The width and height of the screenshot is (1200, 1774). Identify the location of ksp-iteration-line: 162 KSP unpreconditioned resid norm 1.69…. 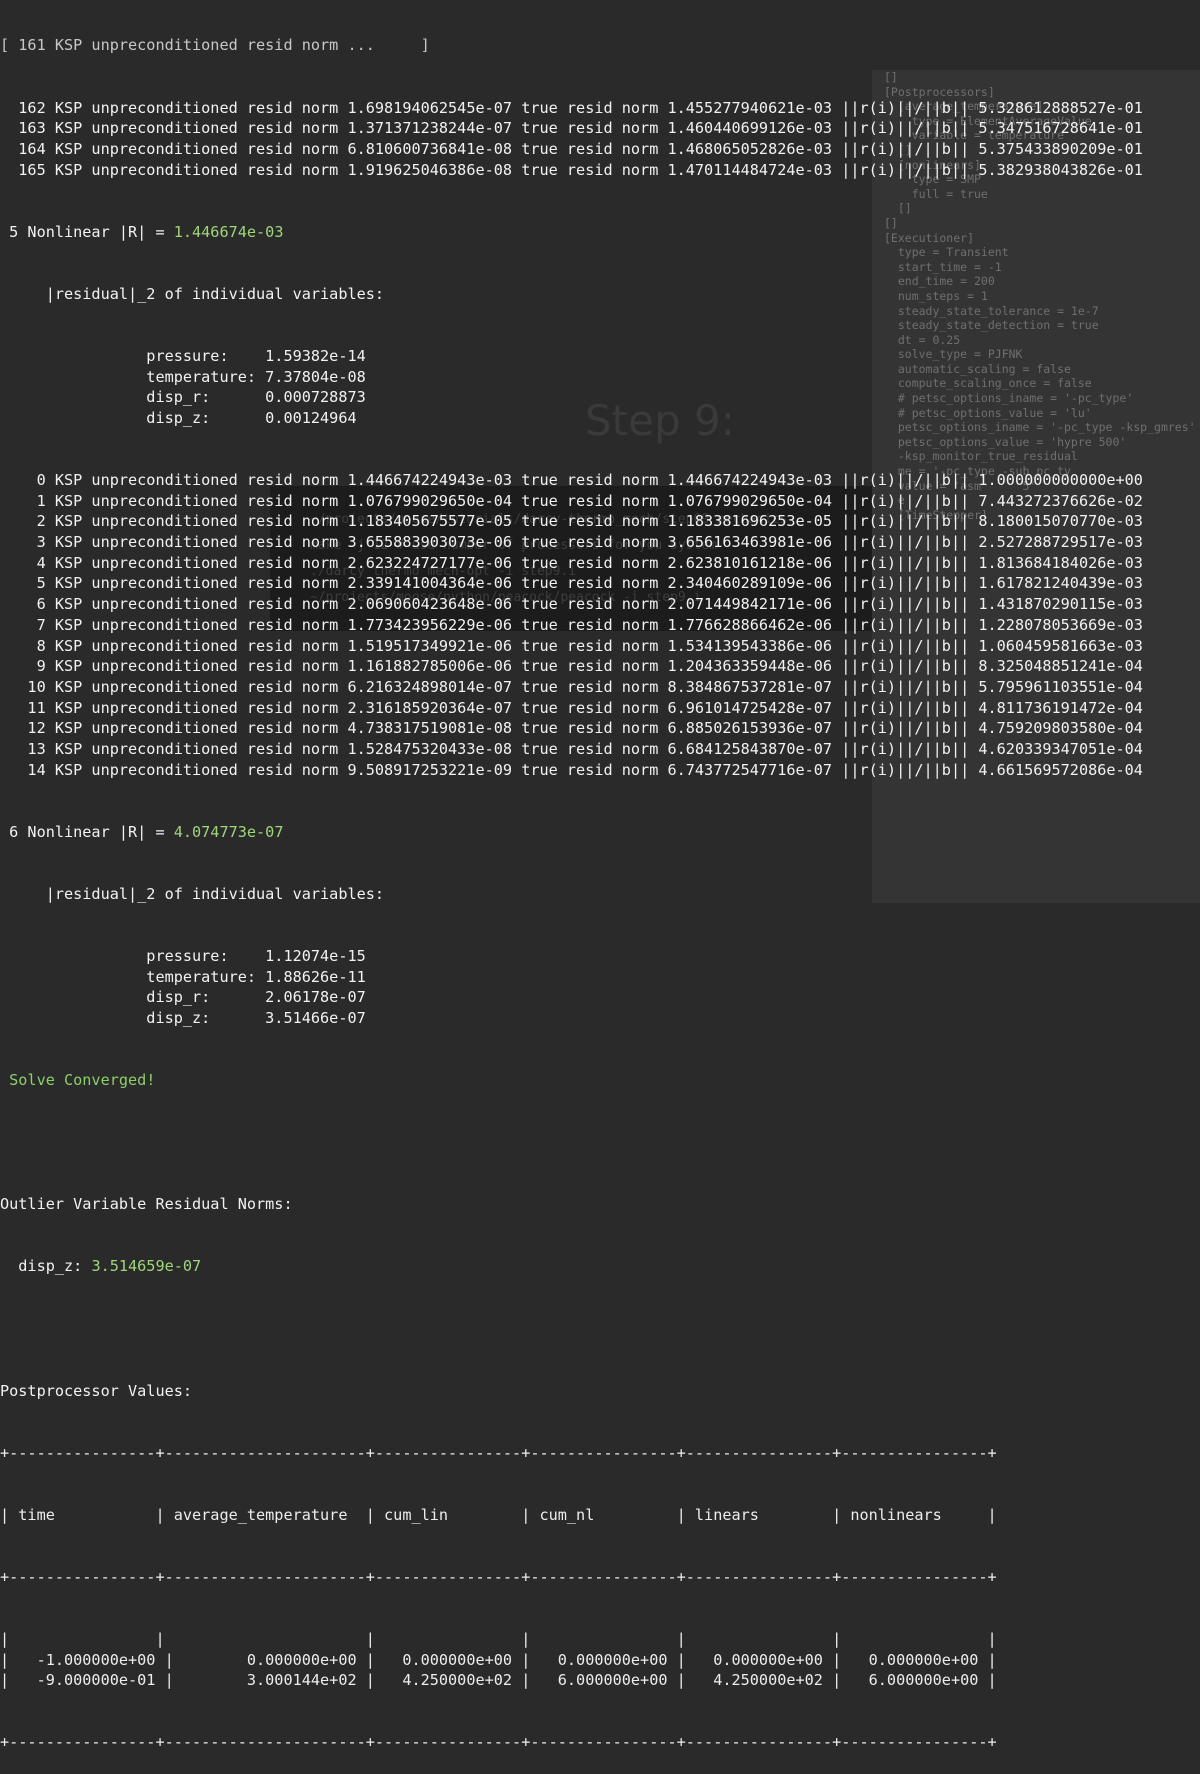
(571, 107).